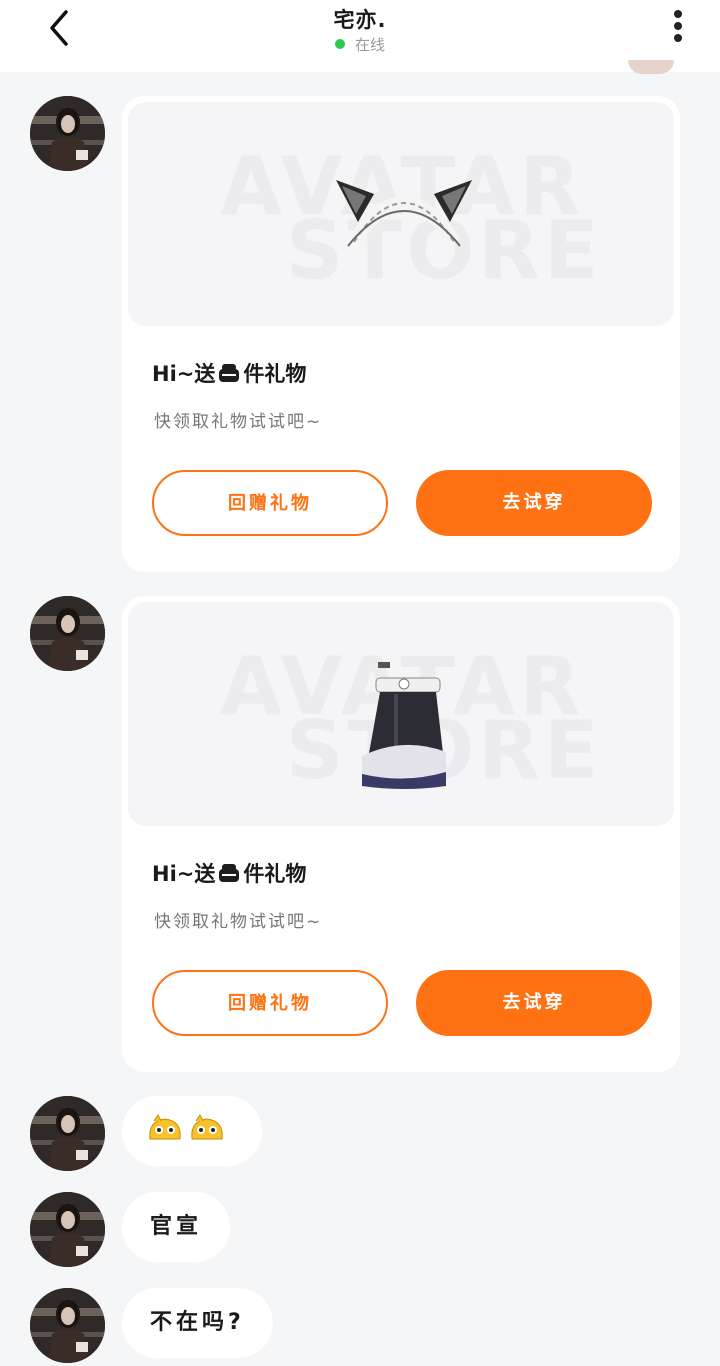 This screenshot has height=1366, width=720. I want to click on more-options-icon, so click(678, 28).